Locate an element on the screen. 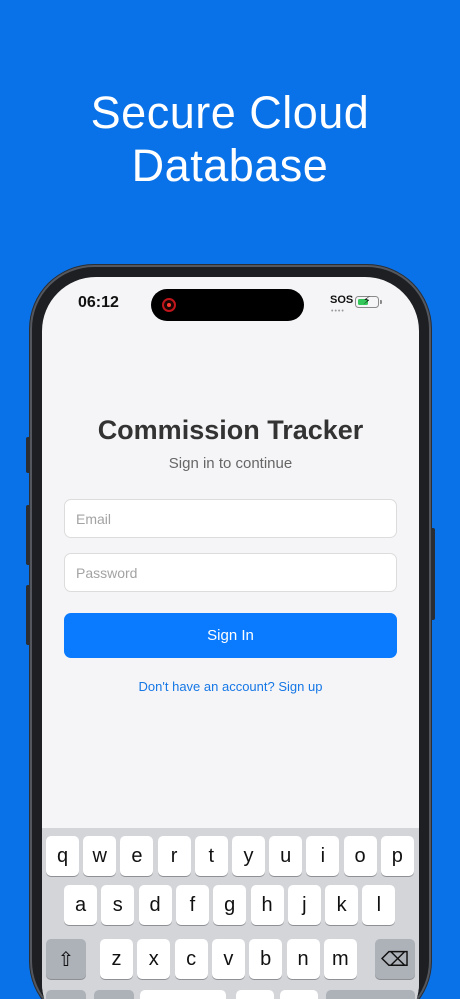  key-r: r is located at coordinates (174, 856).